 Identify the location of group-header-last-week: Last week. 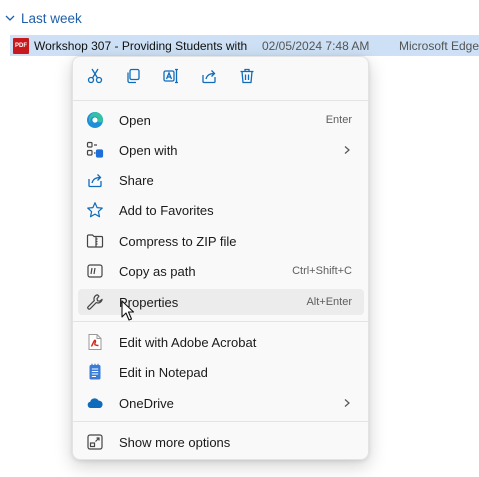
(43, 18).